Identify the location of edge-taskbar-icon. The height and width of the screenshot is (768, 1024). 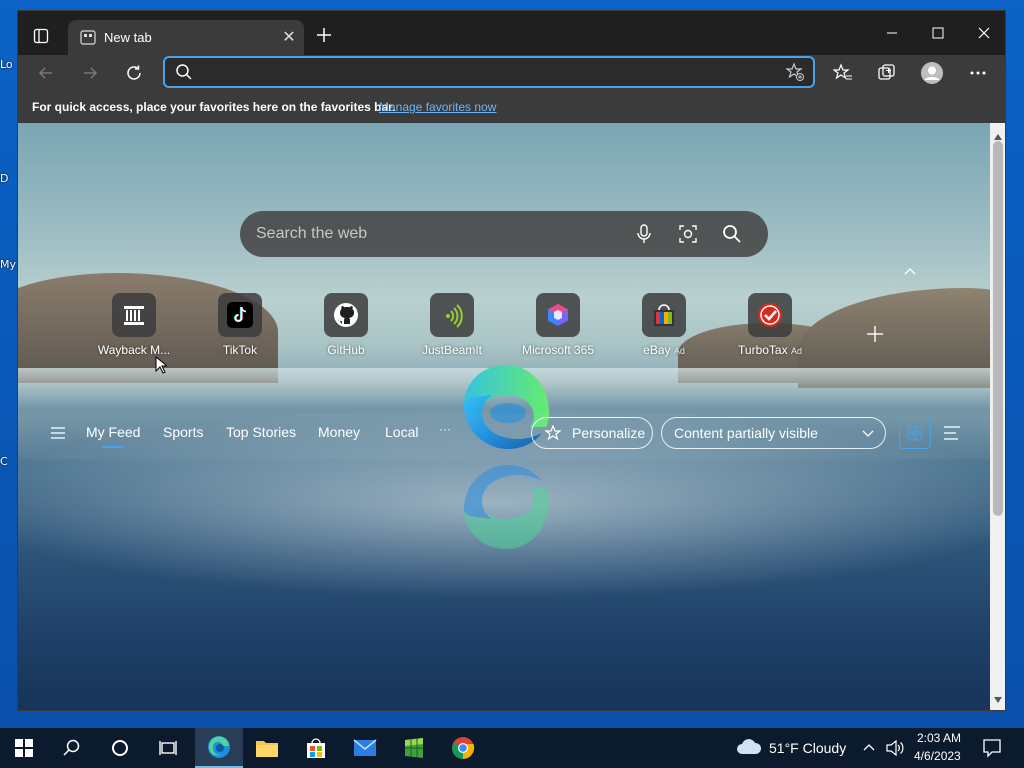
(219, 748).